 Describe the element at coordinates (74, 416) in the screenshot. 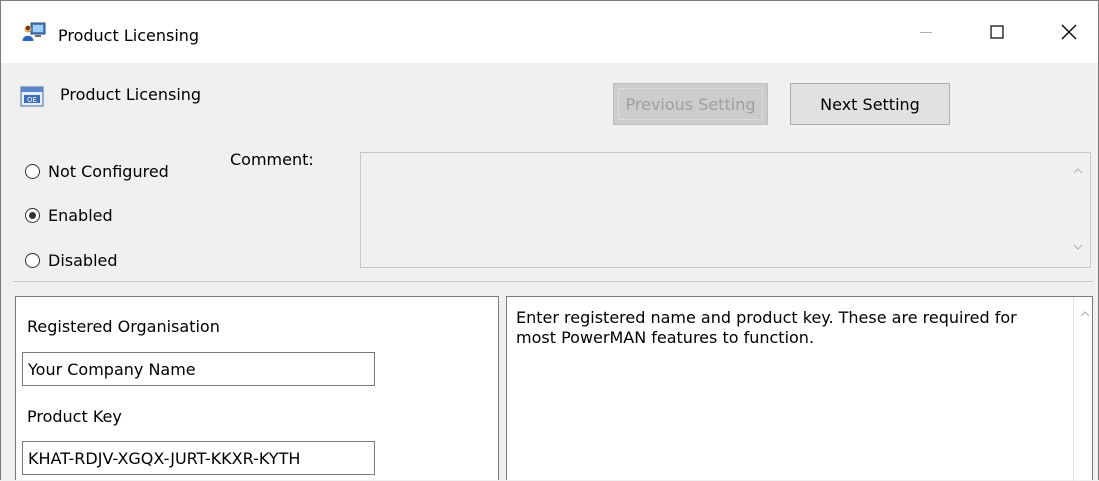

I see `product-key-label: Product Key` at that location.